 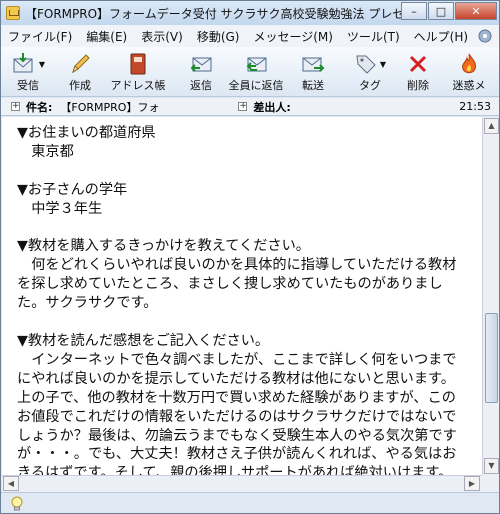 I want to click on delete-button: 削除, so click(x=418, y=73).